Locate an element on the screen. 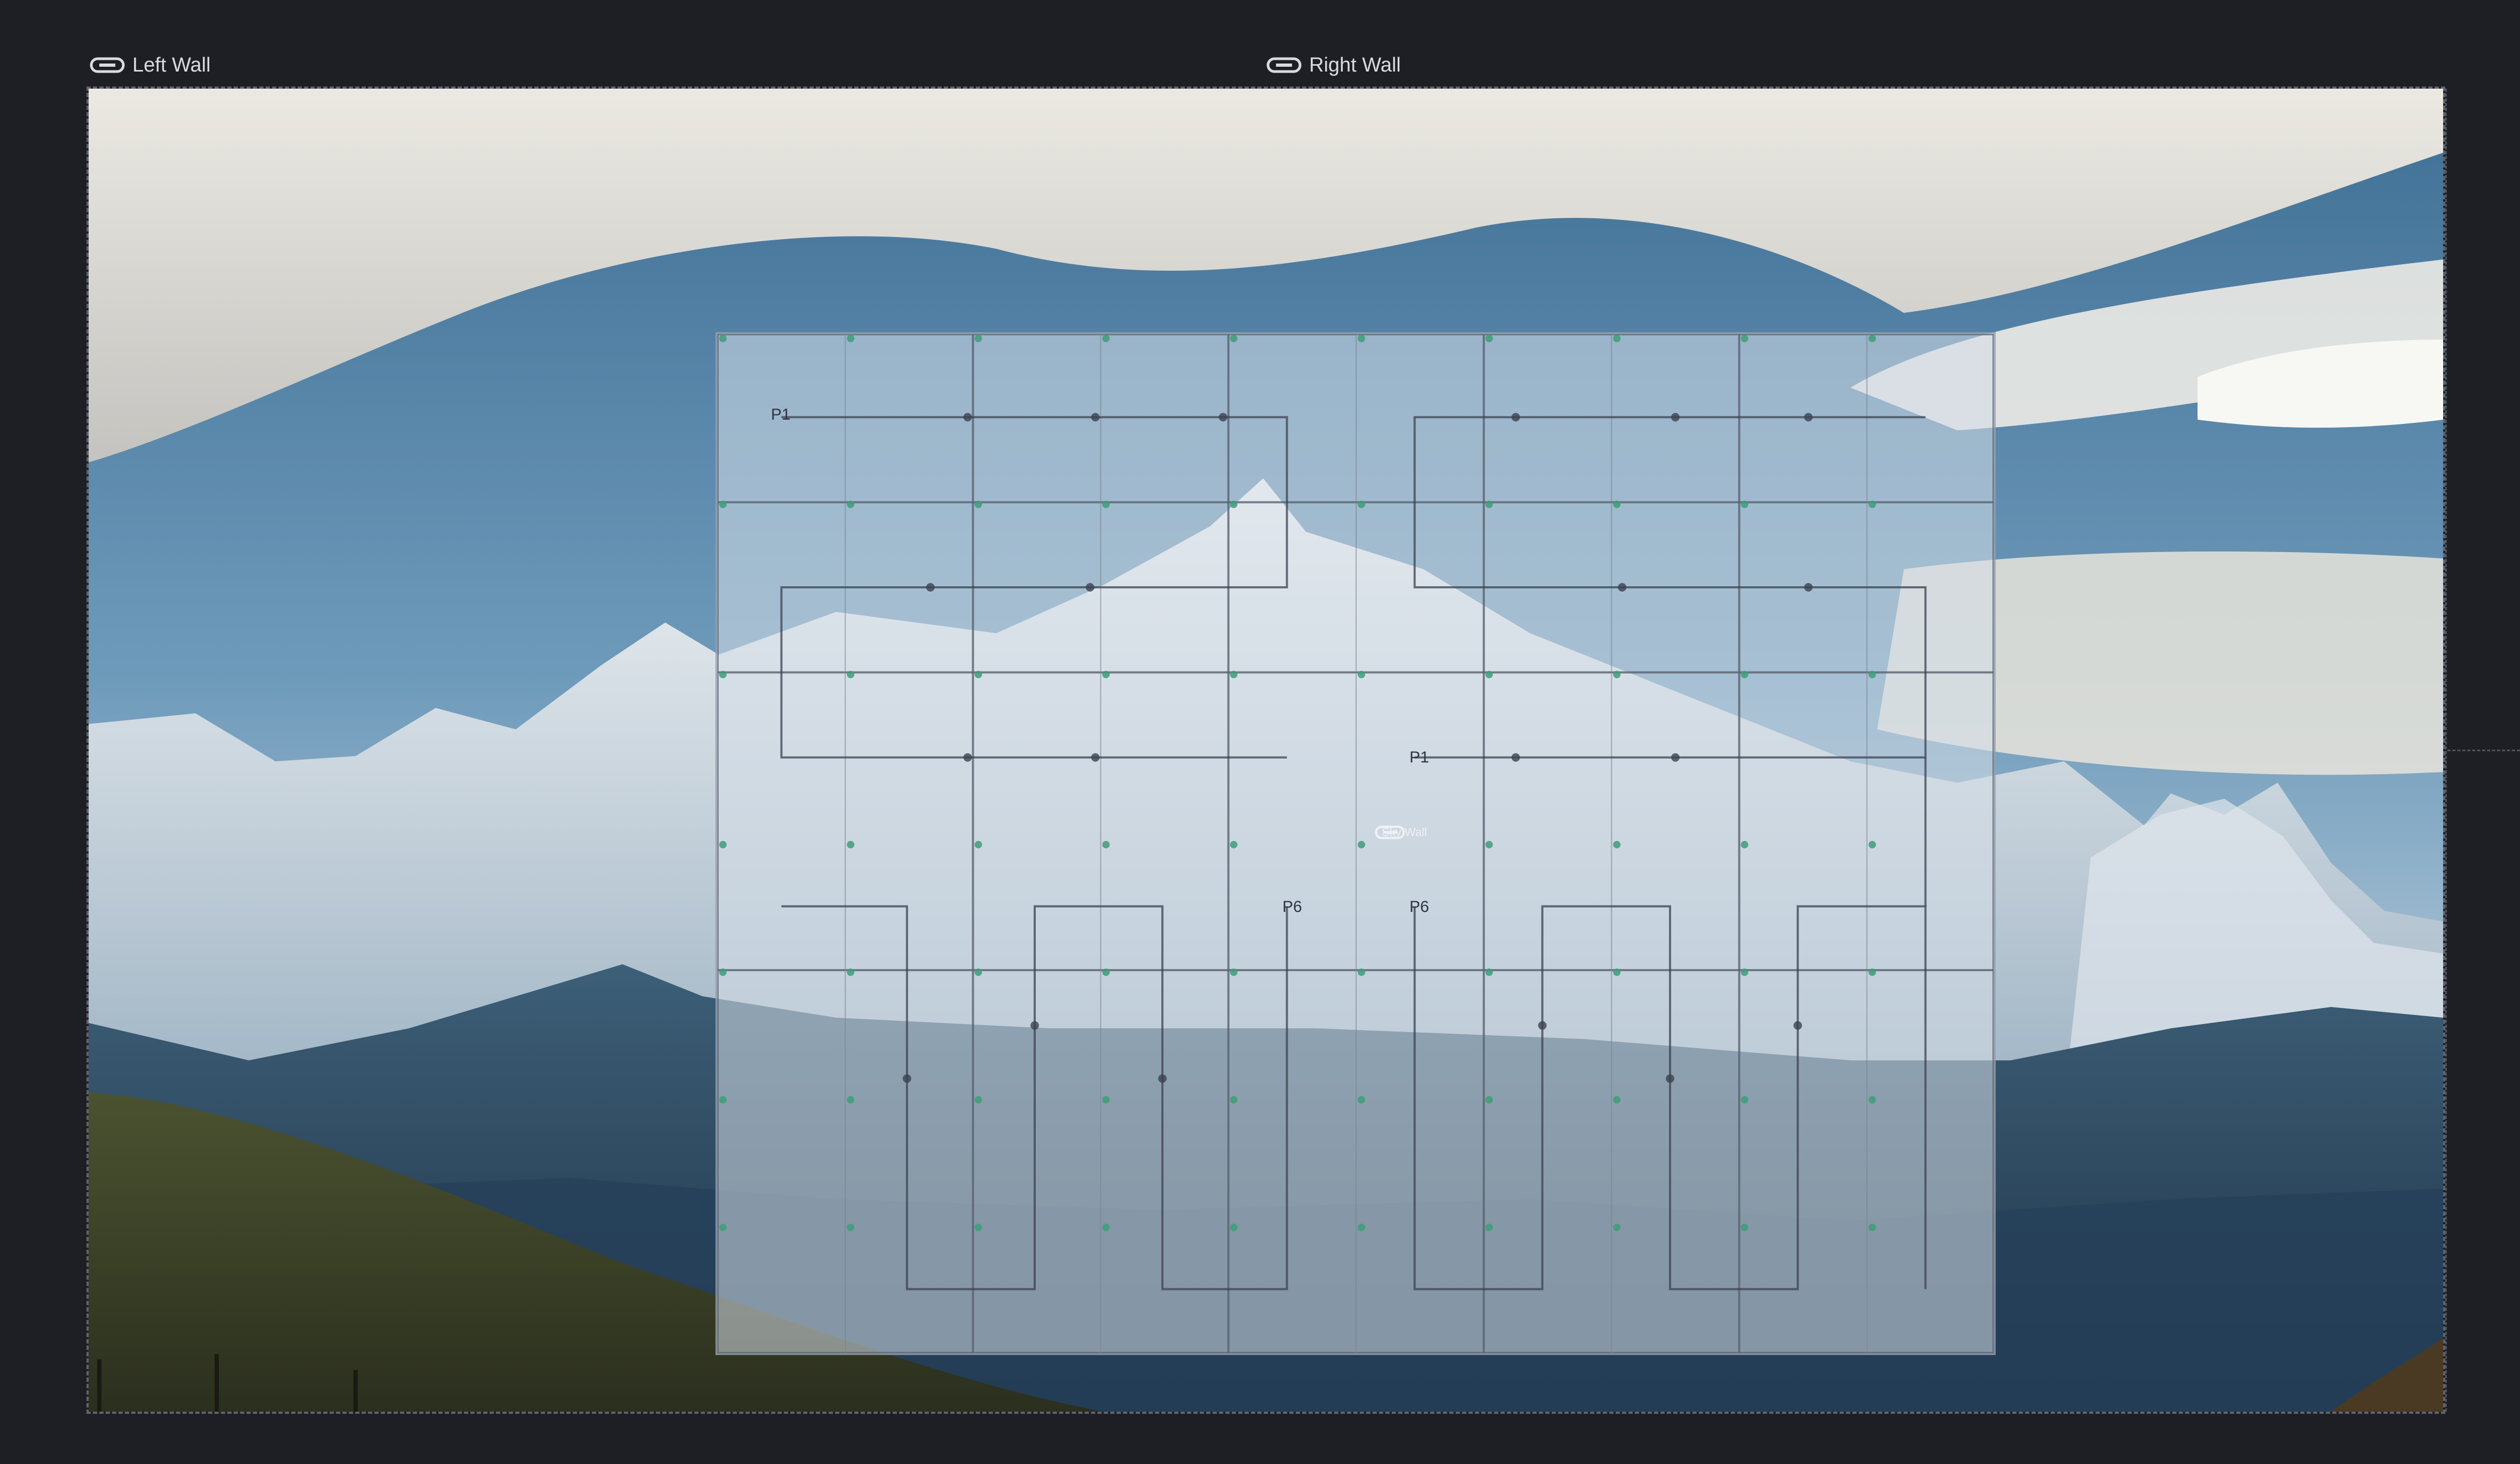 This screenshot has height=1464, width=2520. wall-label-left: Left Wall is located at coordinates (150, 65).